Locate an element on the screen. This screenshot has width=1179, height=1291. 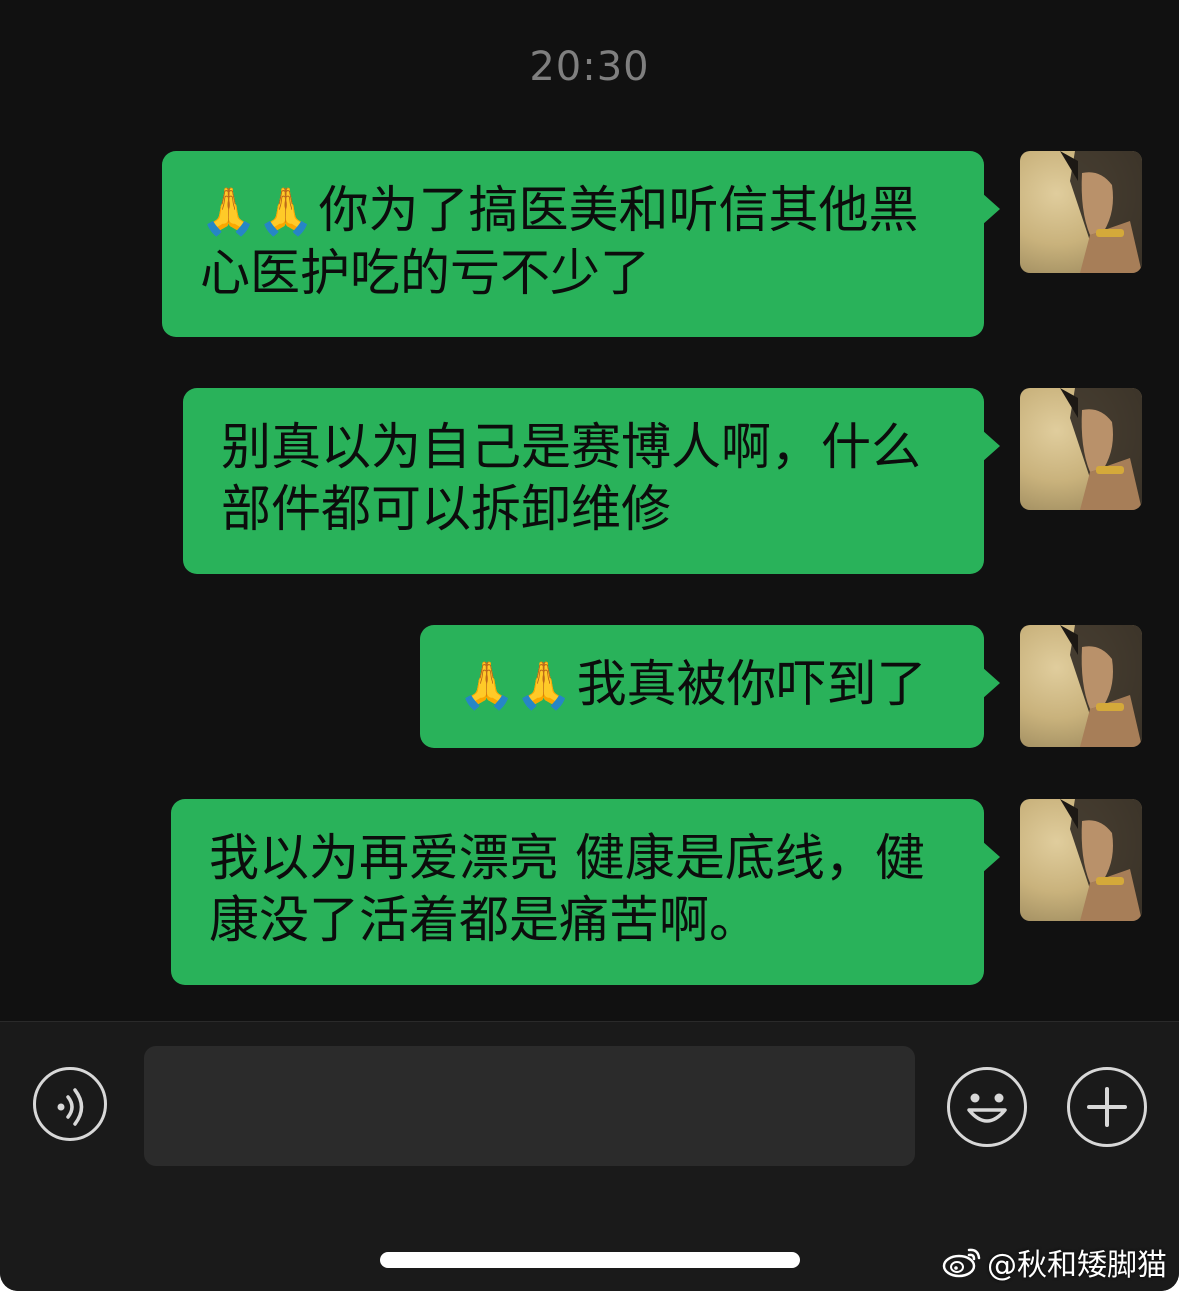
plus-button is located at coordinates (1107, 1107).